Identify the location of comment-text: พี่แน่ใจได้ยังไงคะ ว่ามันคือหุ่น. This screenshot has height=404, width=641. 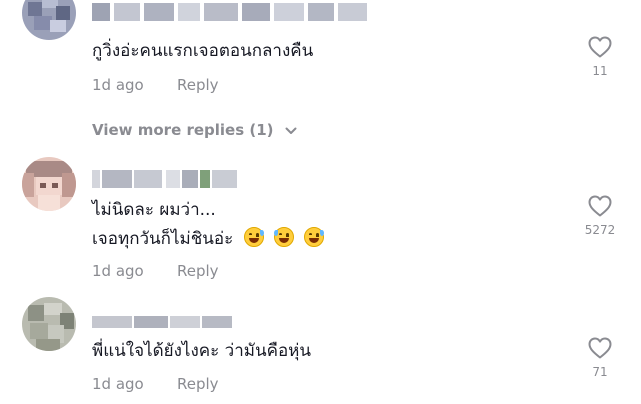
(201, 351).